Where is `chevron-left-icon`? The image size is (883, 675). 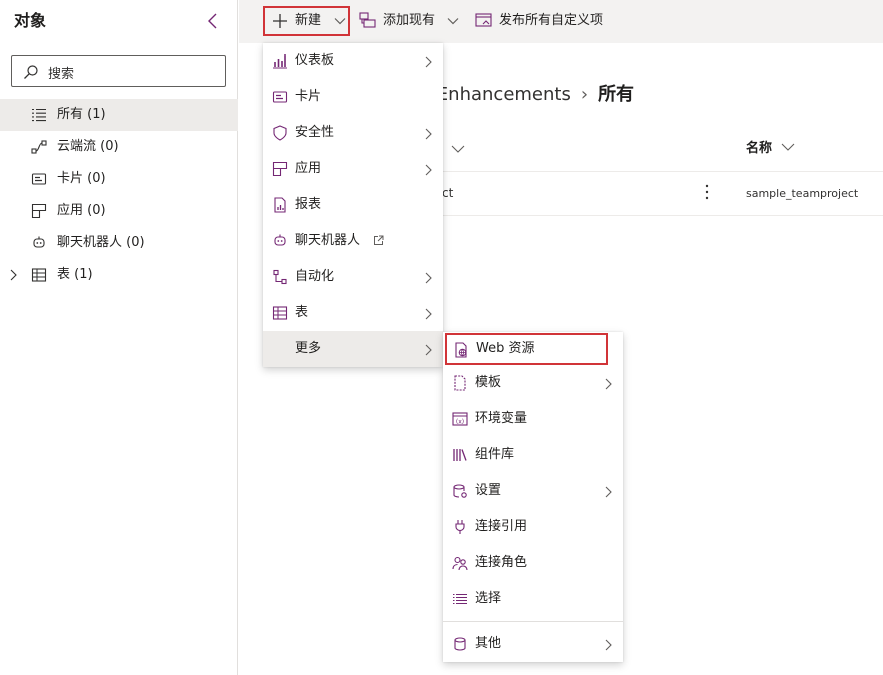
chevron-left-icon is located at coordinates (212, 21).